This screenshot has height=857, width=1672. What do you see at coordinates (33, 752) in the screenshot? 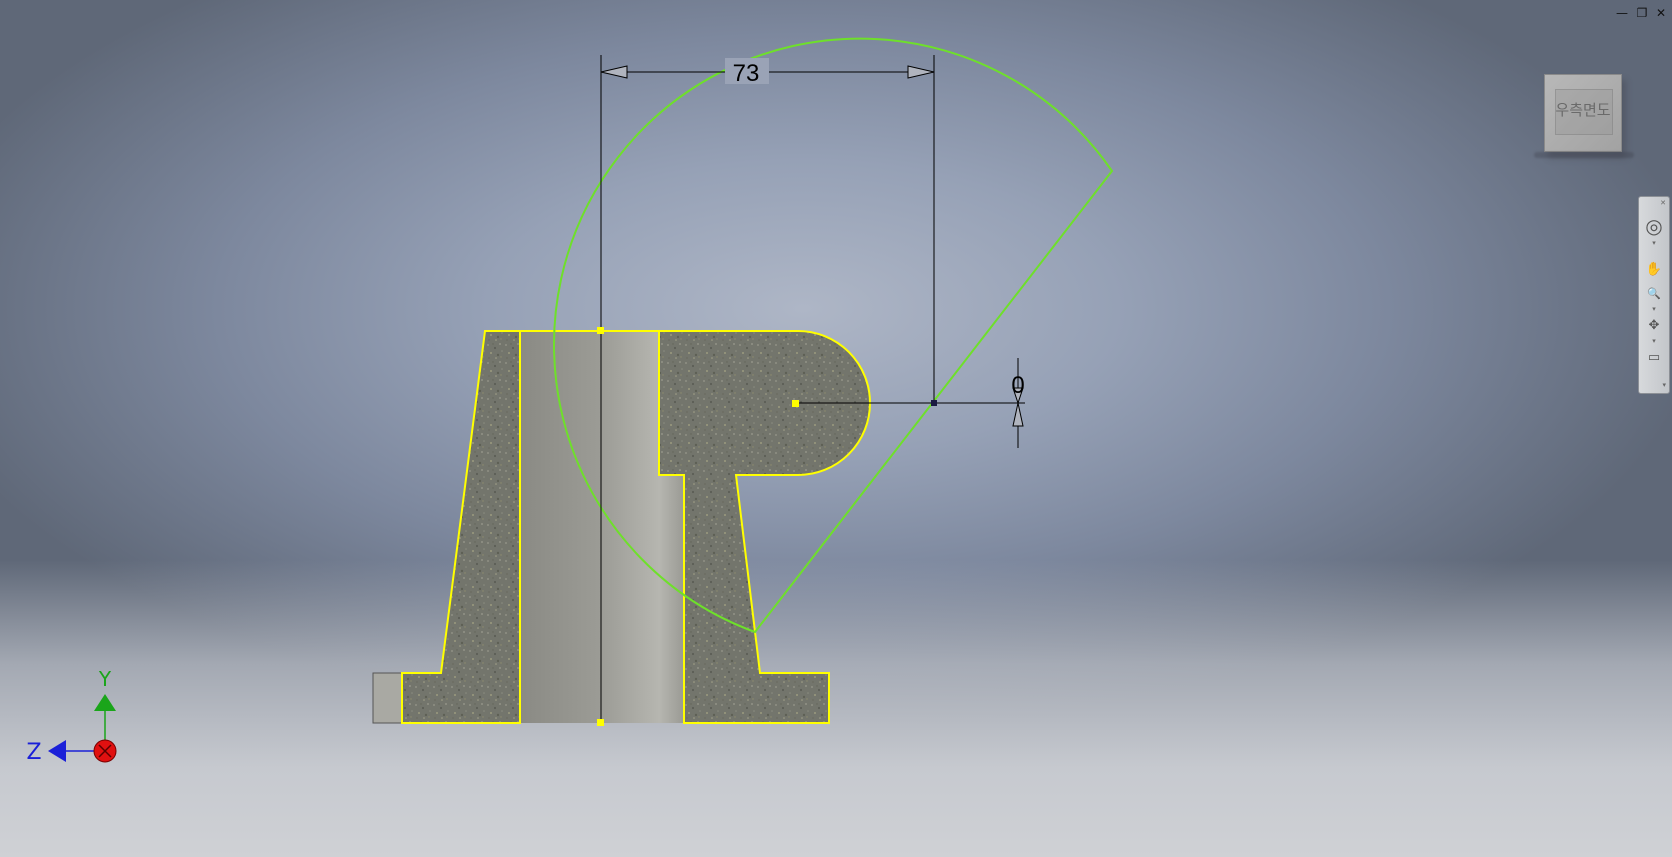
I see `z-axis-label: Z` at bounding box center [33, 752].